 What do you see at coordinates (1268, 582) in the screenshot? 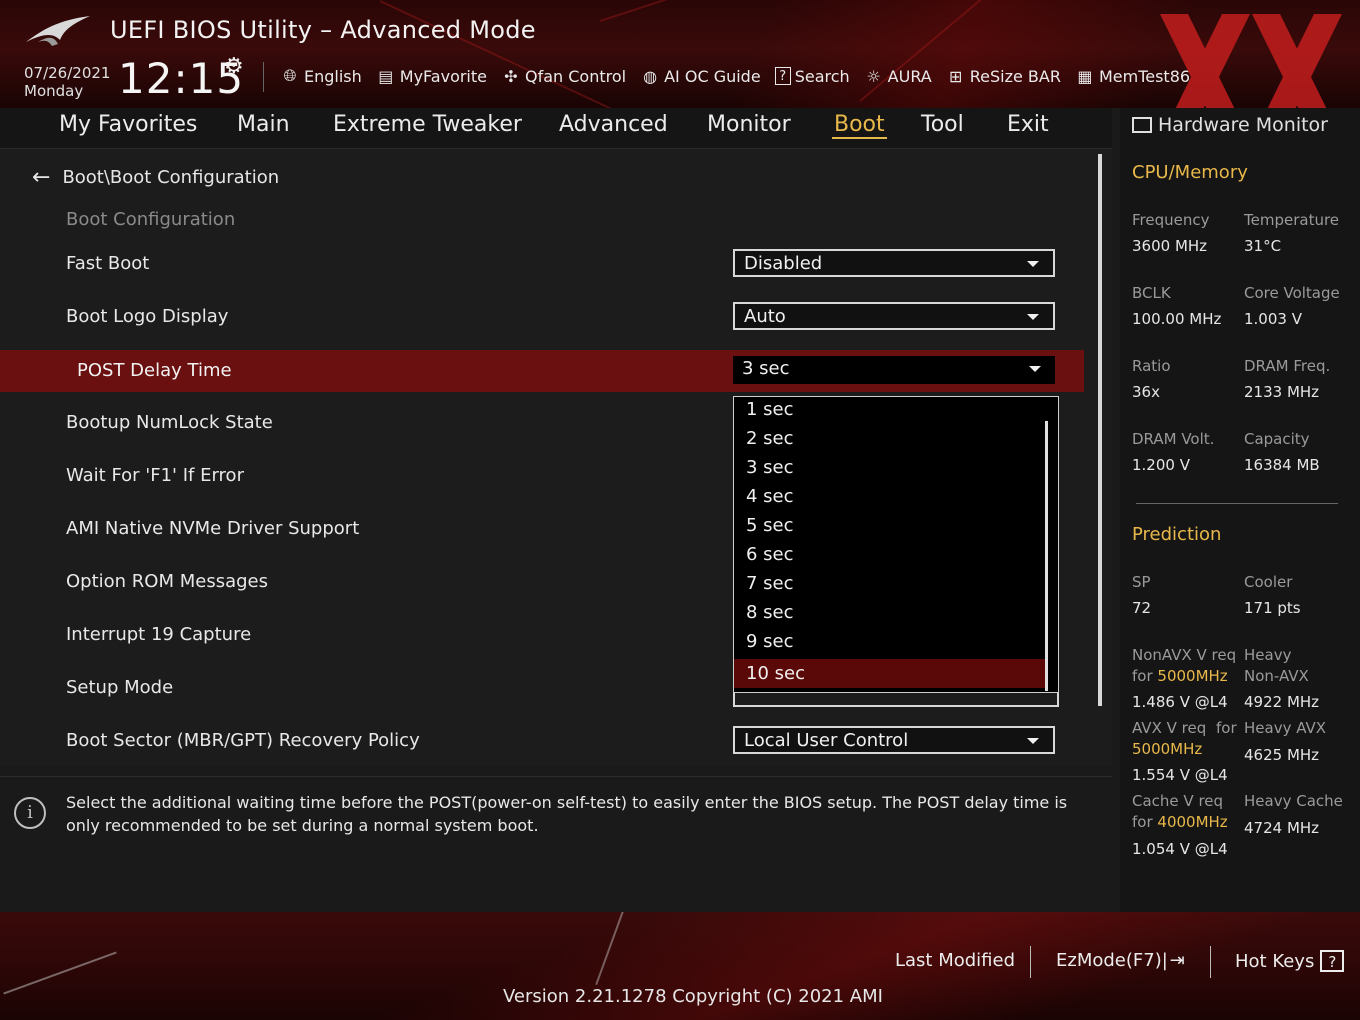
I see `cooler-label: Cooler` at bounding box center [1268, 582].